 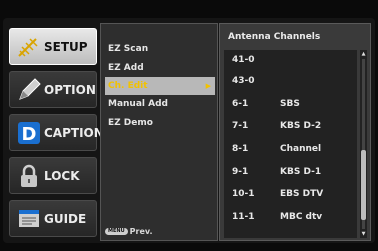 I want to click on svg-text: D, so click(x=29, y=134).